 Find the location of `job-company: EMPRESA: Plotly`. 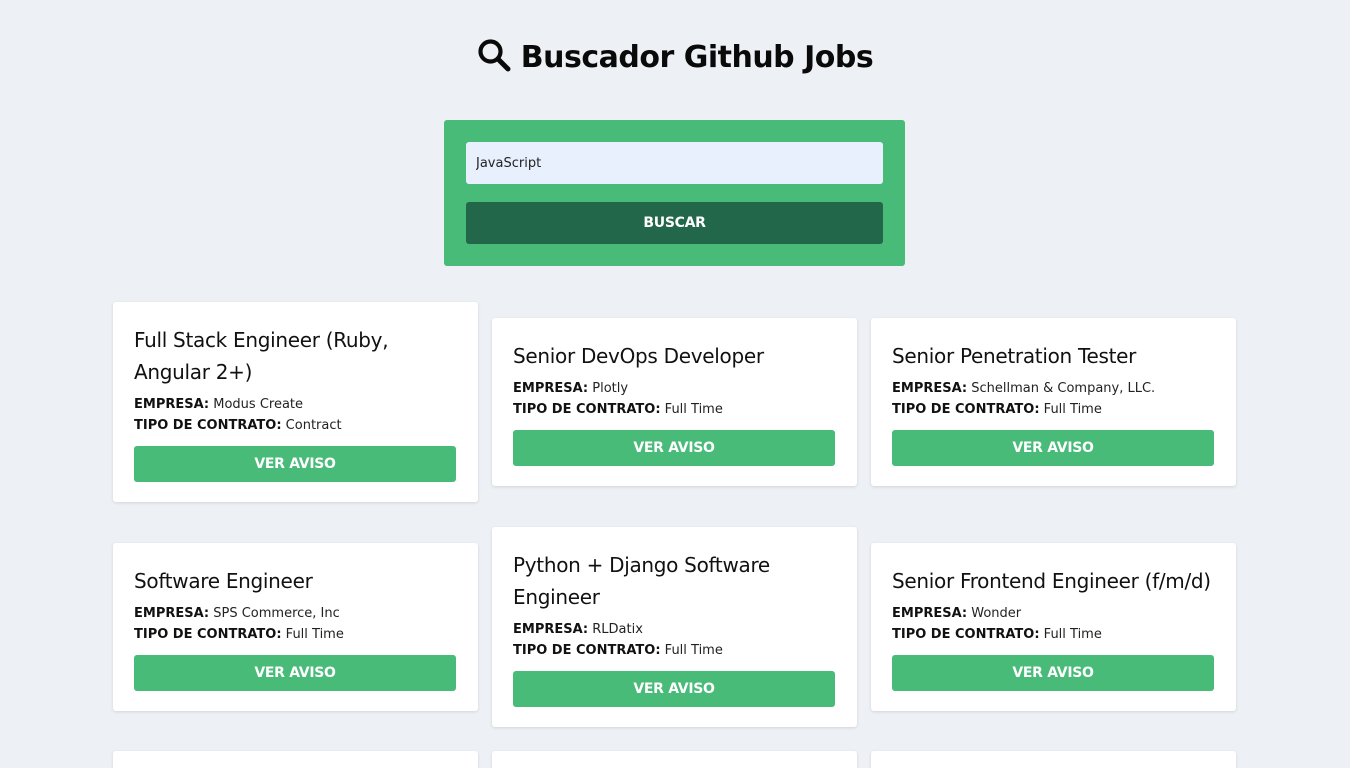

job-company: EMPRESA: Plotly is located at coordinates (674, 388).